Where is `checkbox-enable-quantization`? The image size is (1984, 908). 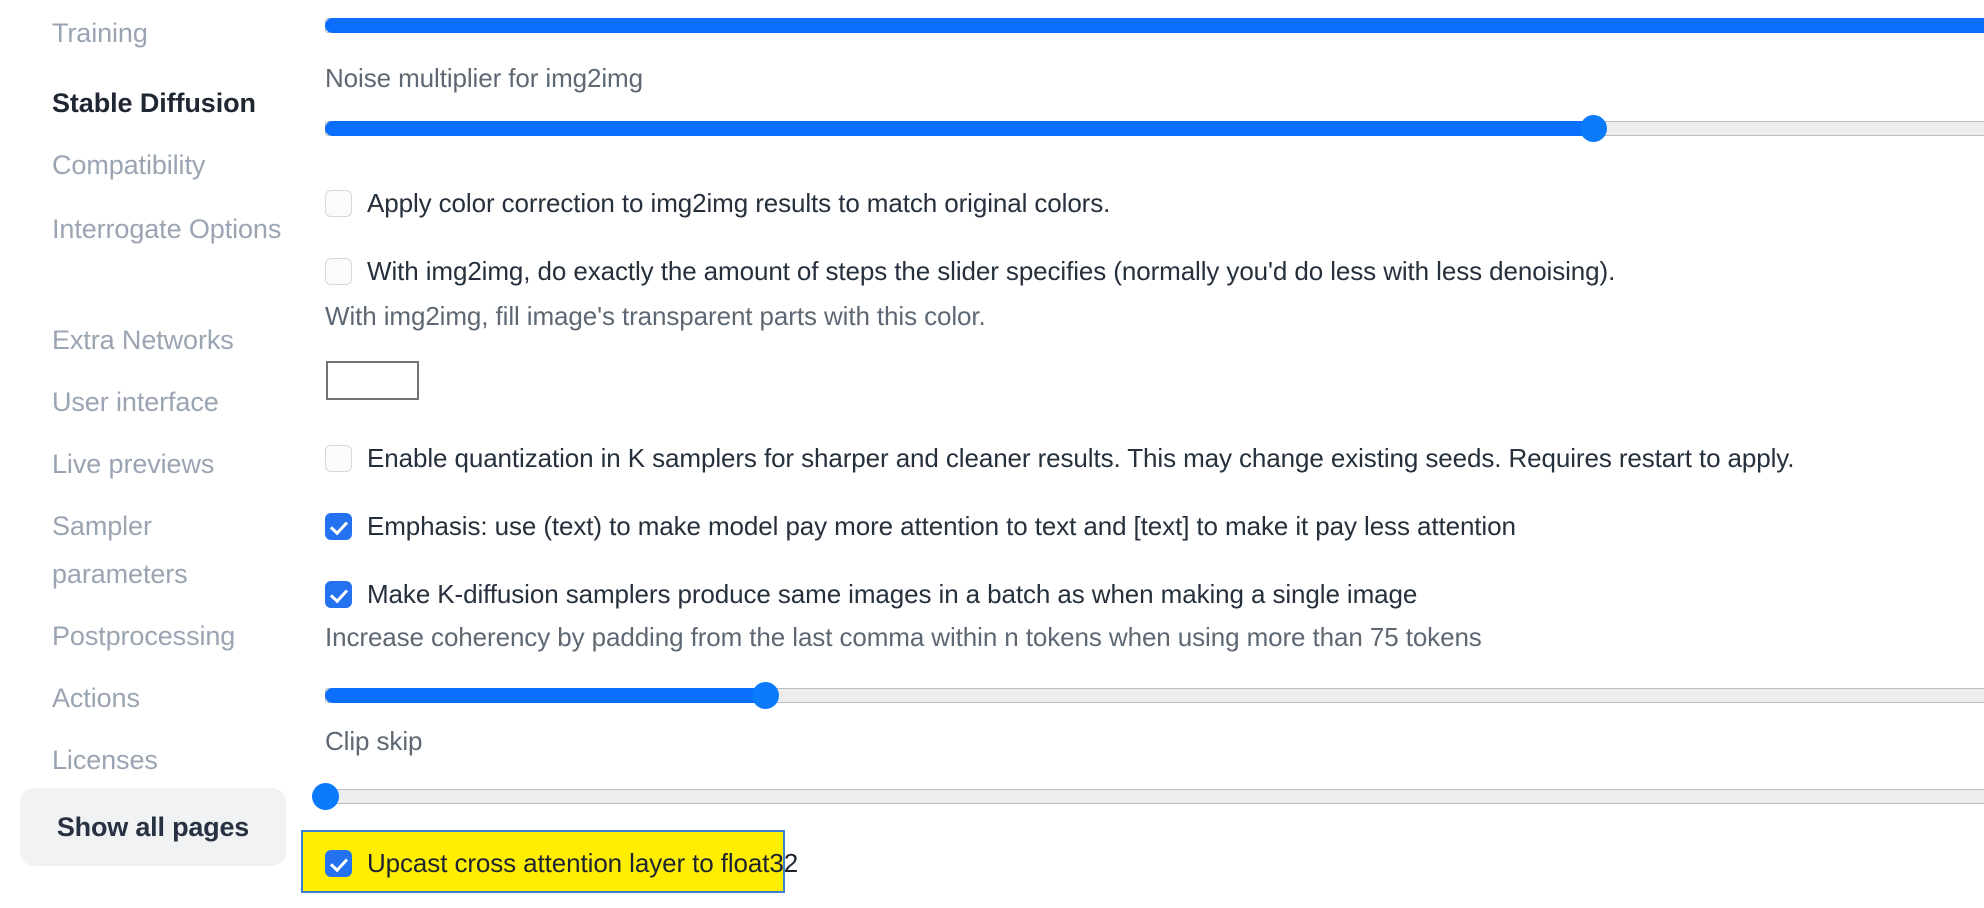
checkbox-enable-quantization is located at coordinates (338, 458).